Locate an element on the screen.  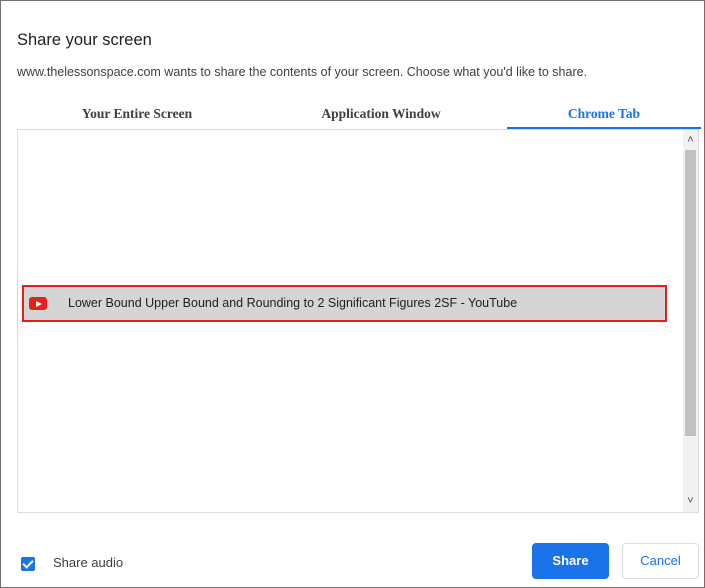
cancel-button: Cancel is located at coordinates (660, 561).